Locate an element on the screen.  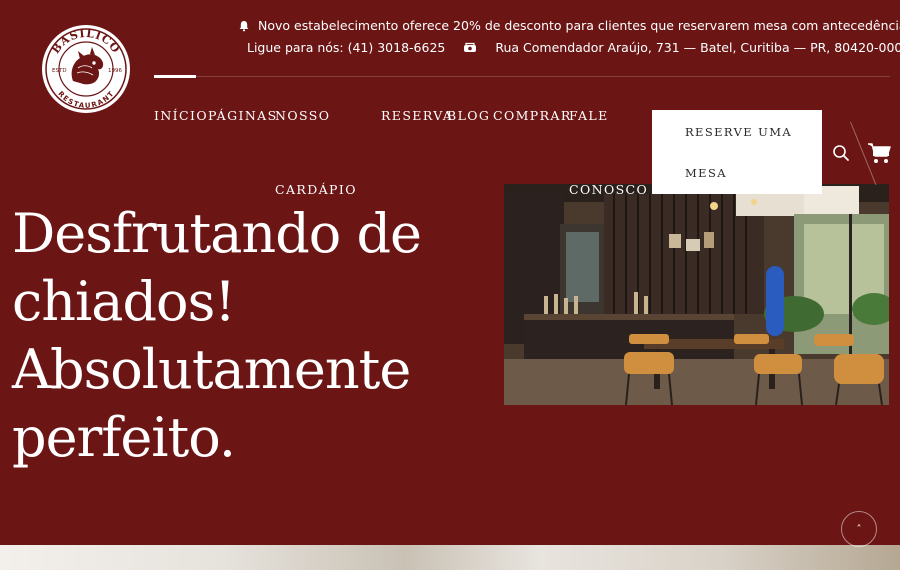
chevron-up-icon: ˄ is located at coordinates (859, 529).